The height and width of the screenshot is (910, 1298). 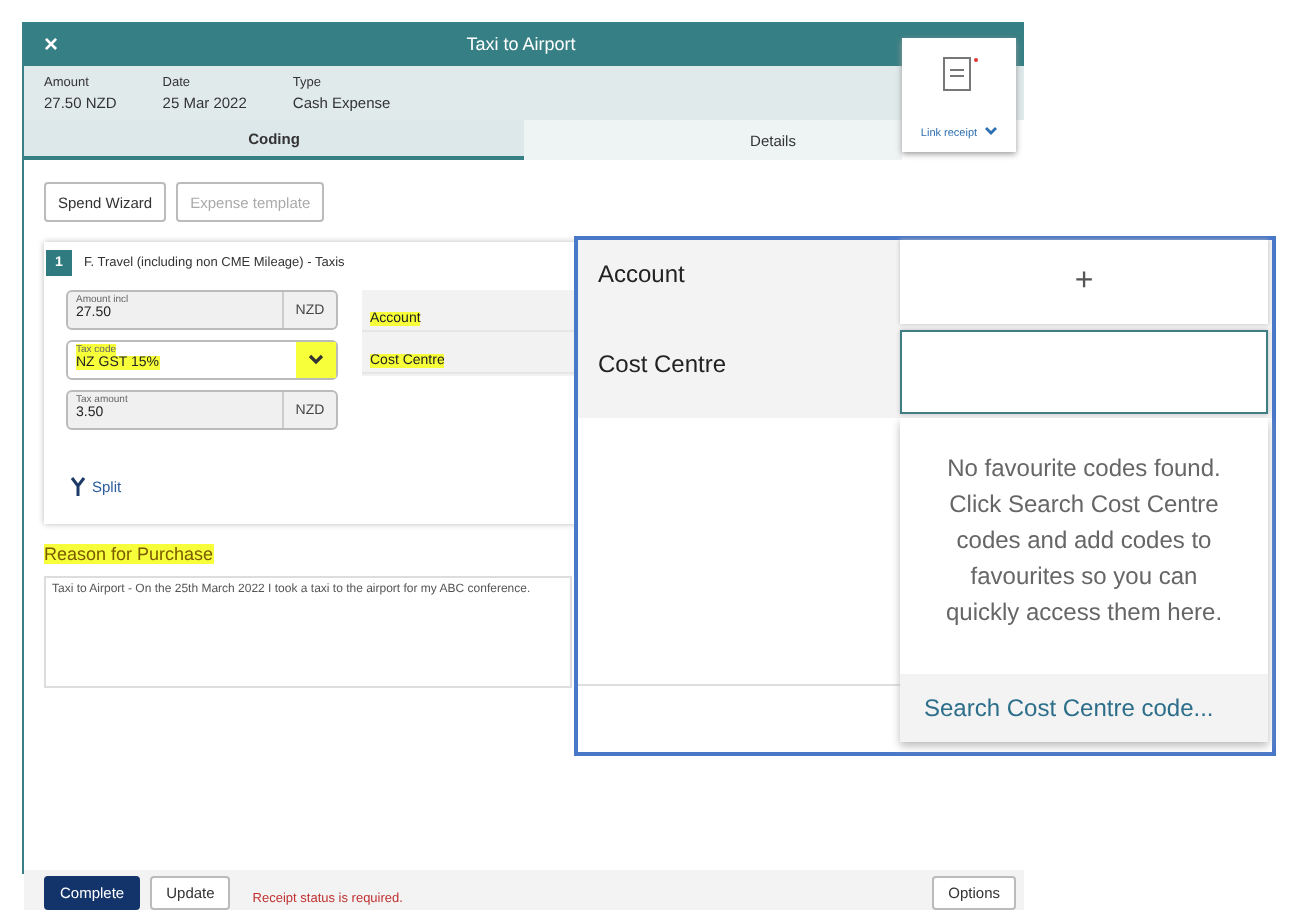 What do you see at coordinates (662, 365) in the screenshot?
I see `coding-label: Cost Centre` at bounding box center [662, 365].